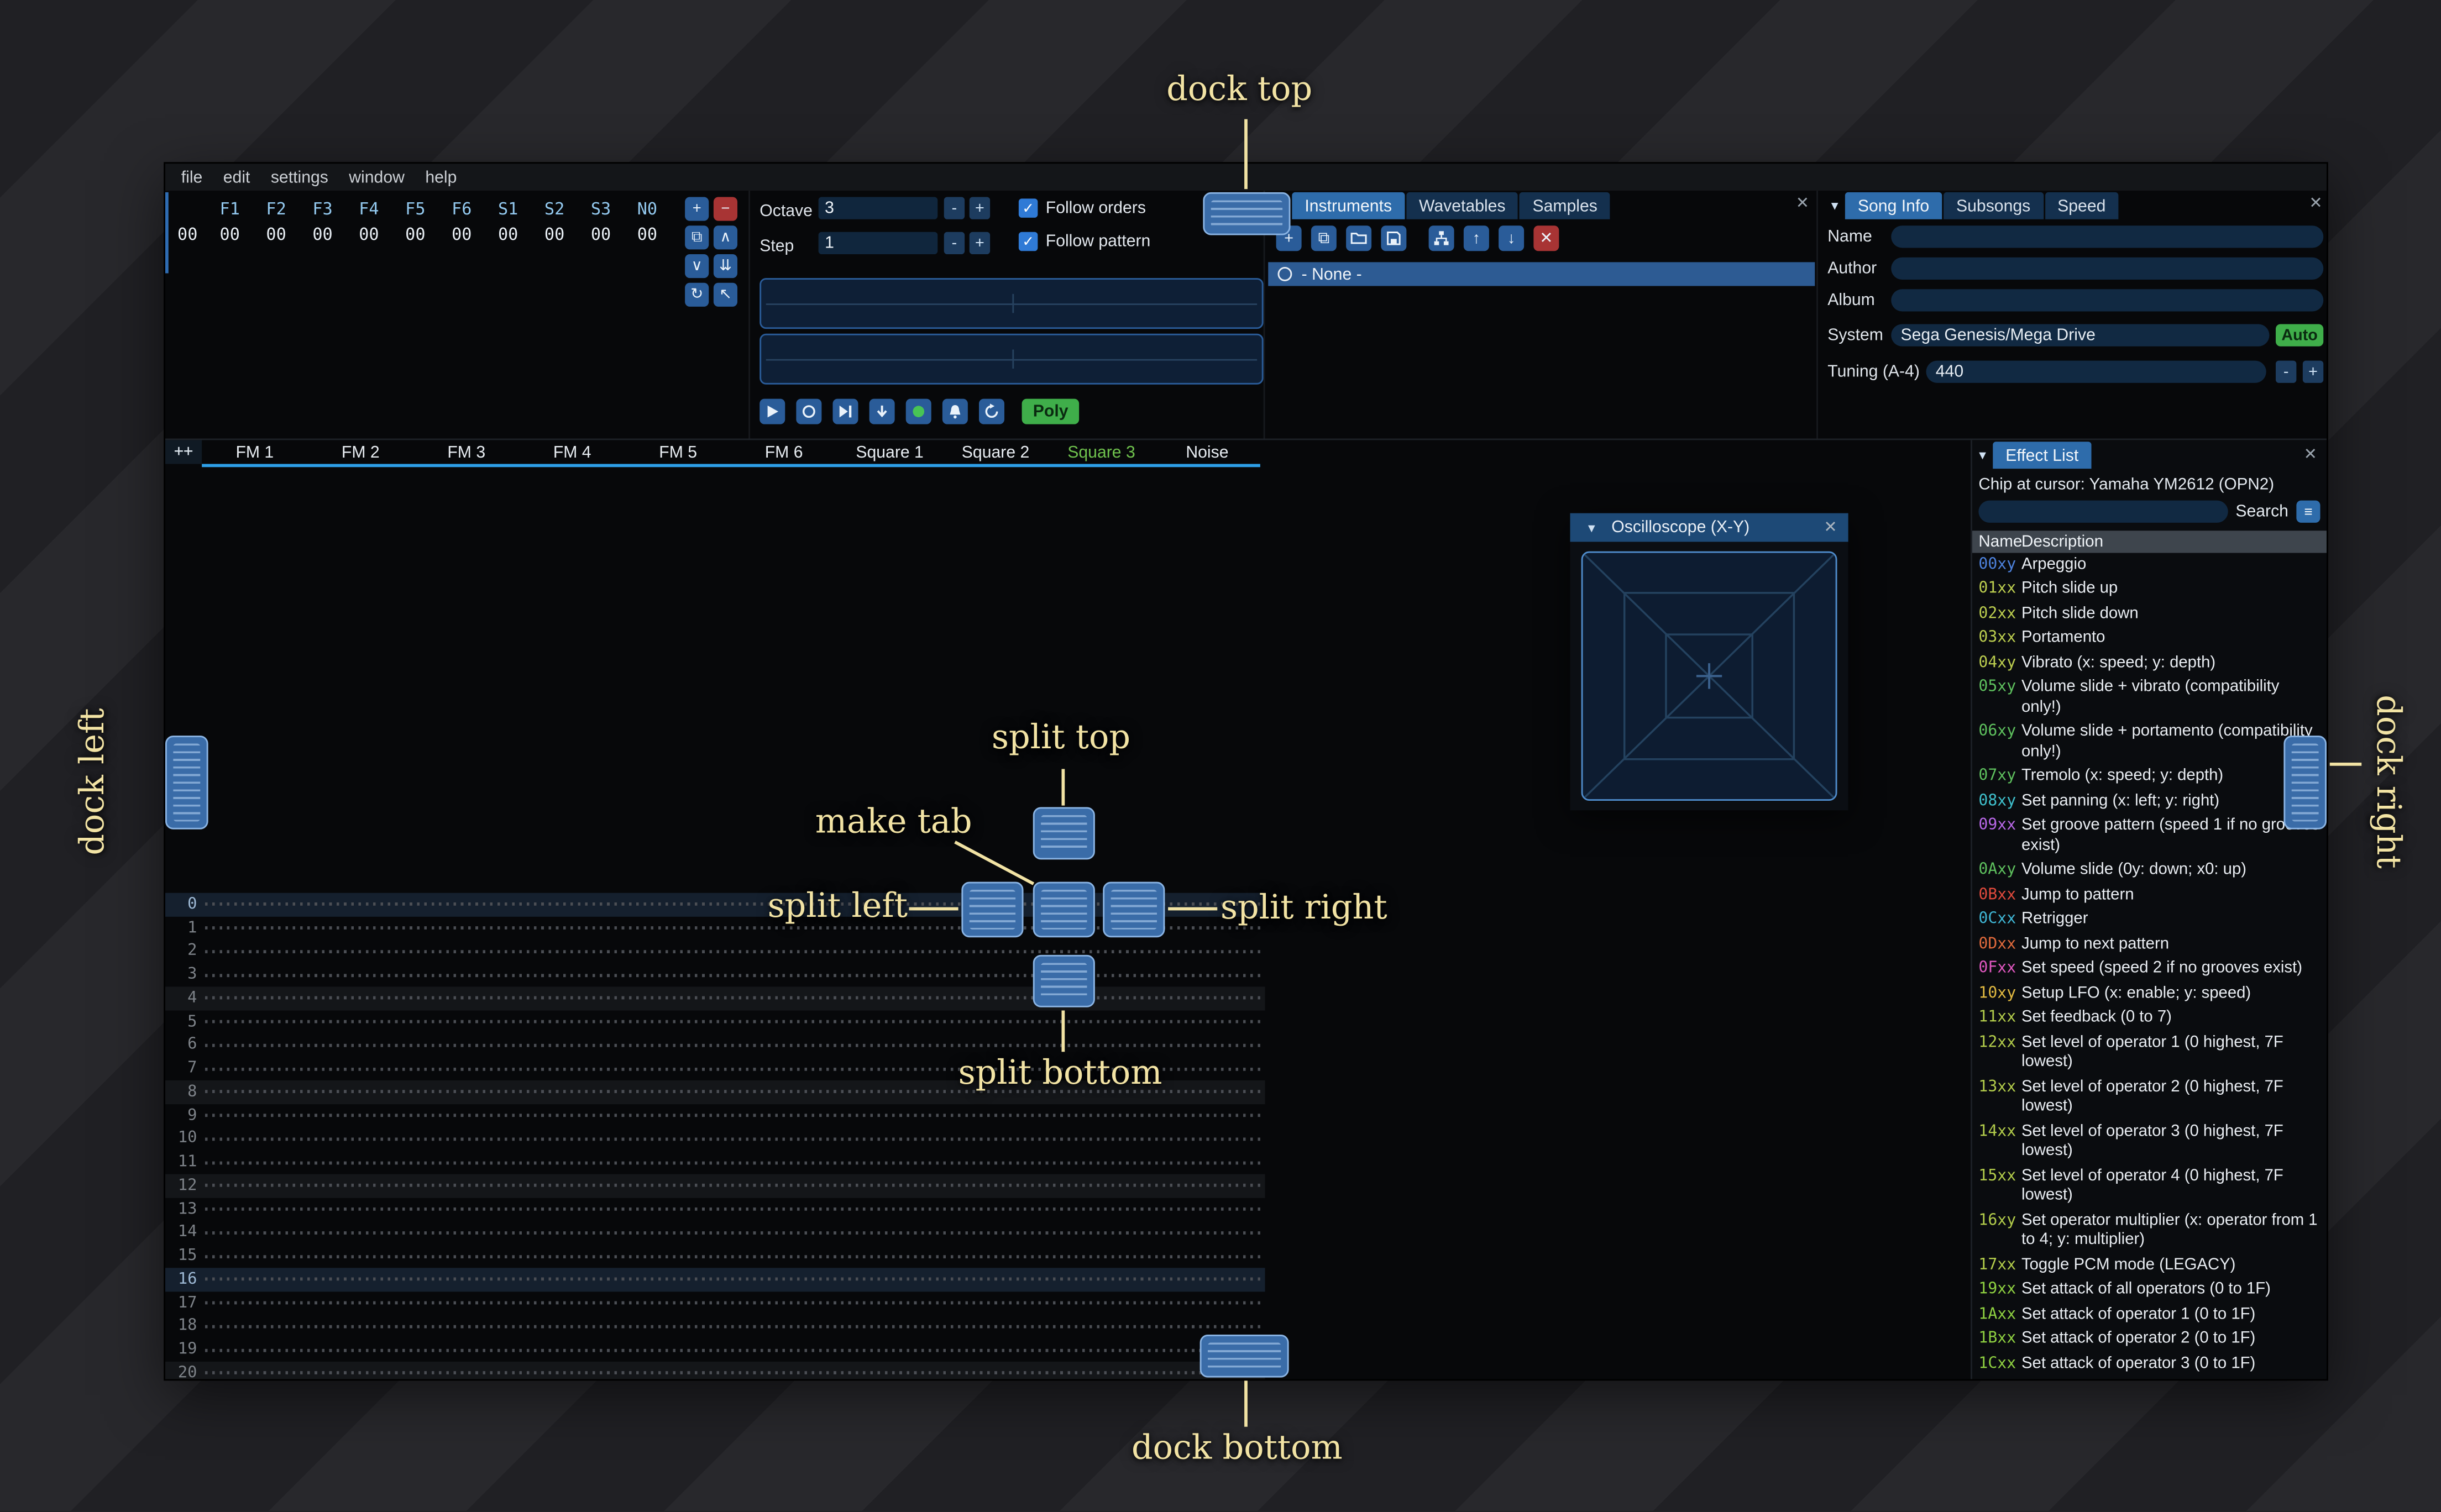  What do you see at coordinates (1441, 238) in the screenshot?
I see `instrument-folders-button` at bounding box center [1441, 238].